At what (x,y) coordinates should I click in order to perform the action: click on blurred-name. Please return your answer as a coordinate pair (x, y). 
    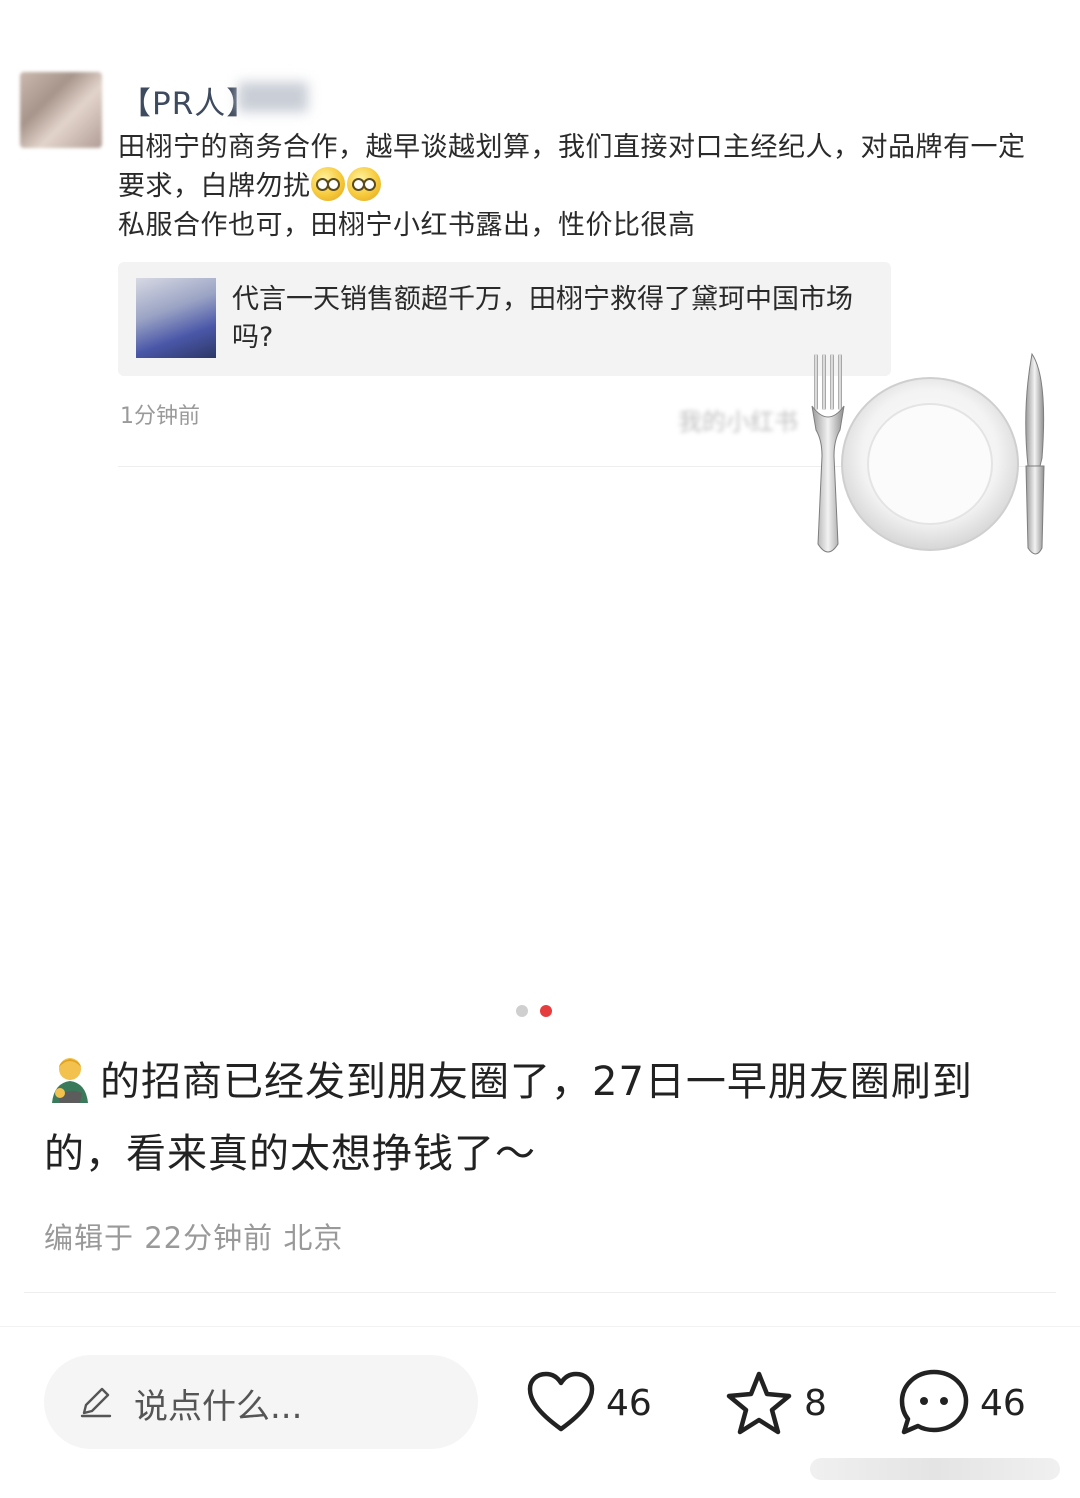
    Looking at the image, I should click on (273, 97).